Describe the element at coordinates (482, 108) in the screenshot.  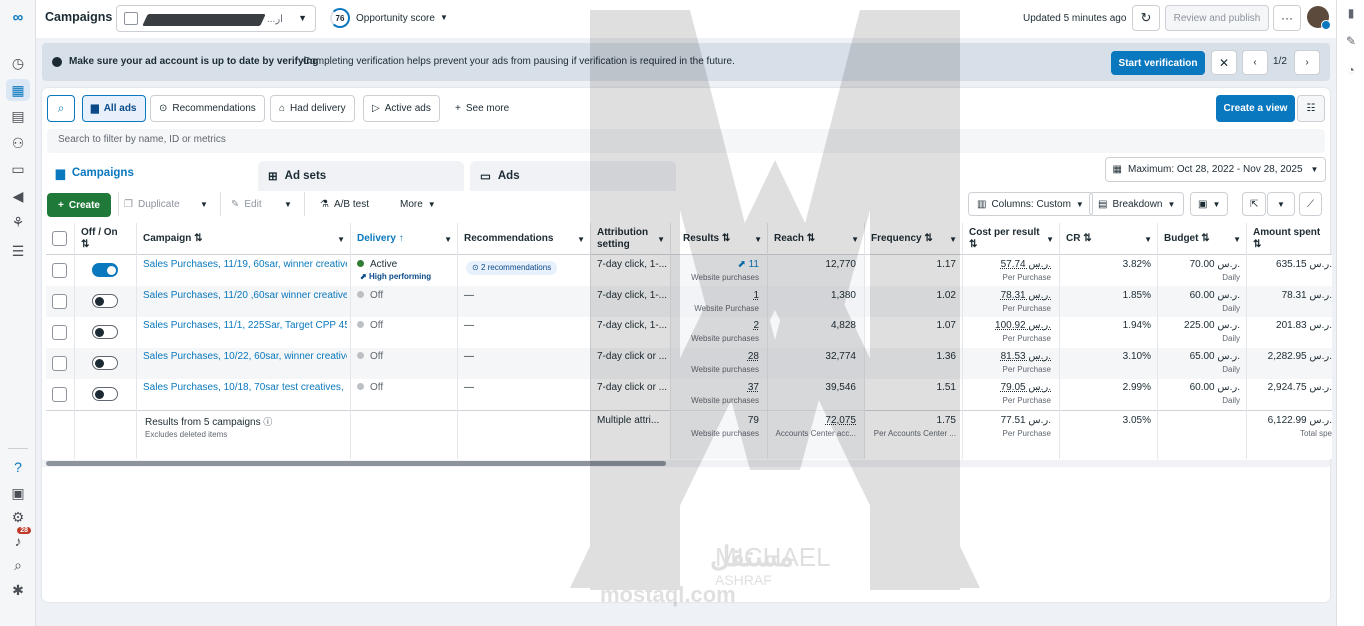
I see `see-more-filters: + See more` at that location.